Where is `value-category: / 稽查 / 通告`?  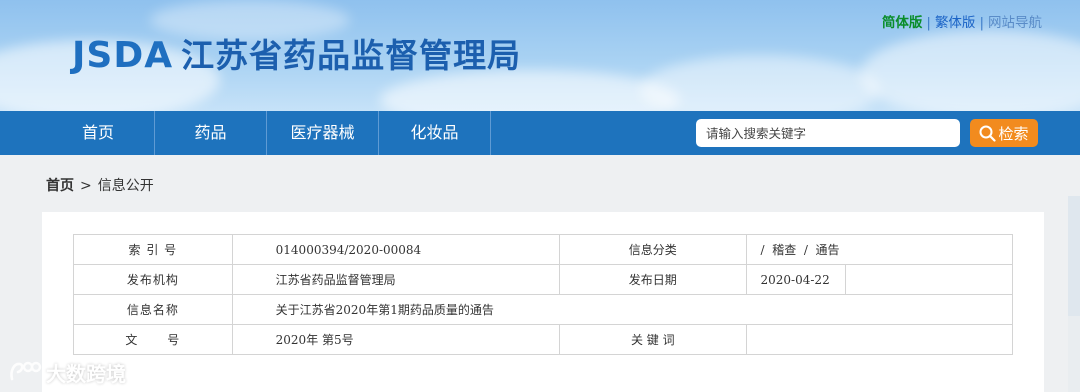
value-category: / 稽查 / 通告 is located at coordinates (879, 249).